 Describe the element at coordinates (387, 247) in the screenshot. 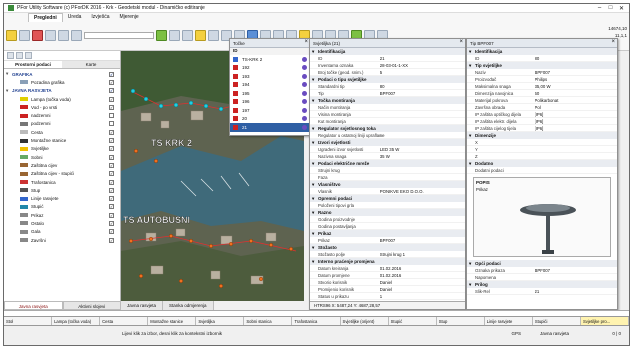

I see `section-header: Stožasto` at that location.